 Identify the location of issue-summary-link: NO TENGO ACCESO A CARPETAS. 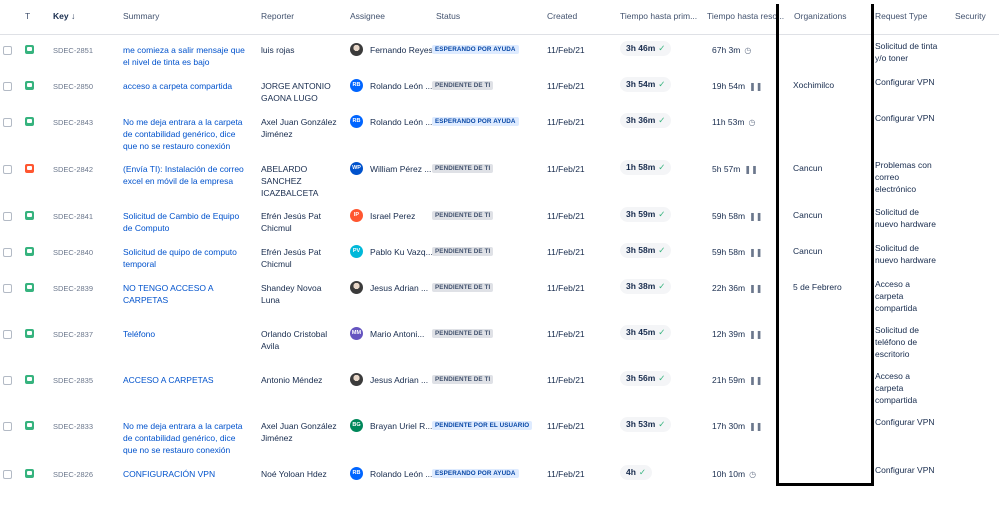
(185, 294).